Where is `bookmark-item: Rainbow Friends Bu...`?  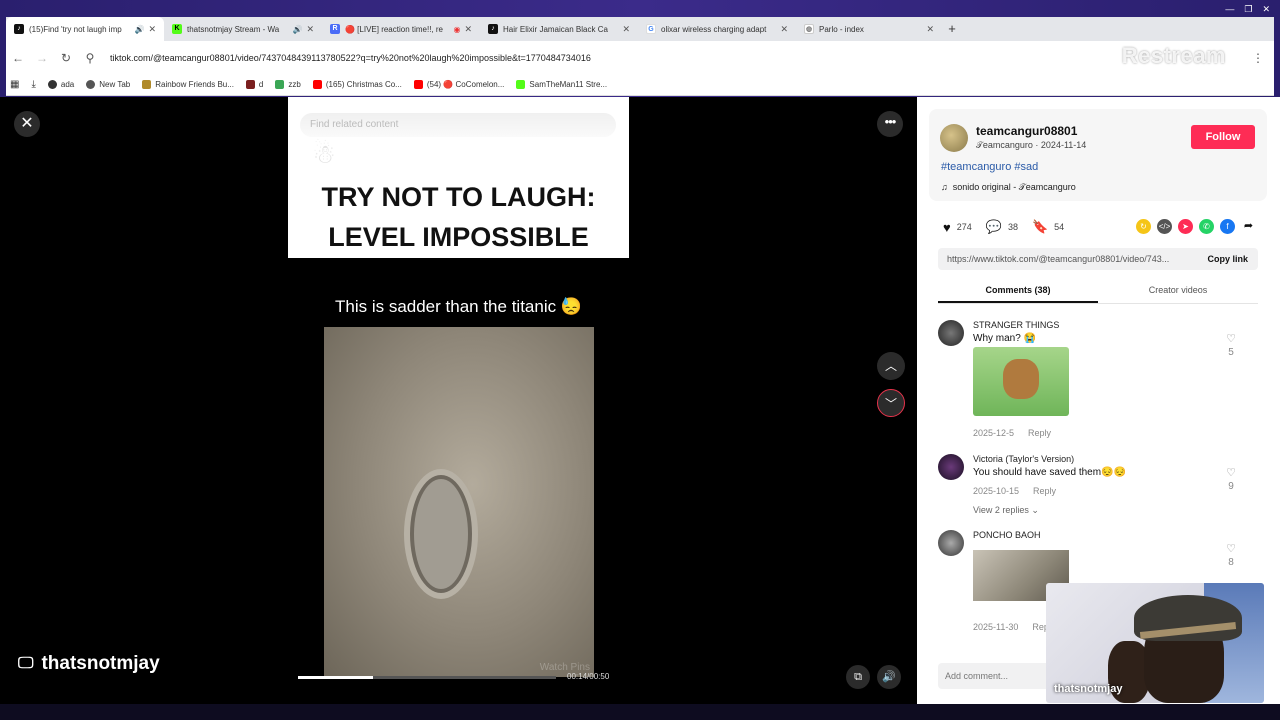
bookmark-item: Rainbow Friends Bu... is located at coordinates (188, 84).